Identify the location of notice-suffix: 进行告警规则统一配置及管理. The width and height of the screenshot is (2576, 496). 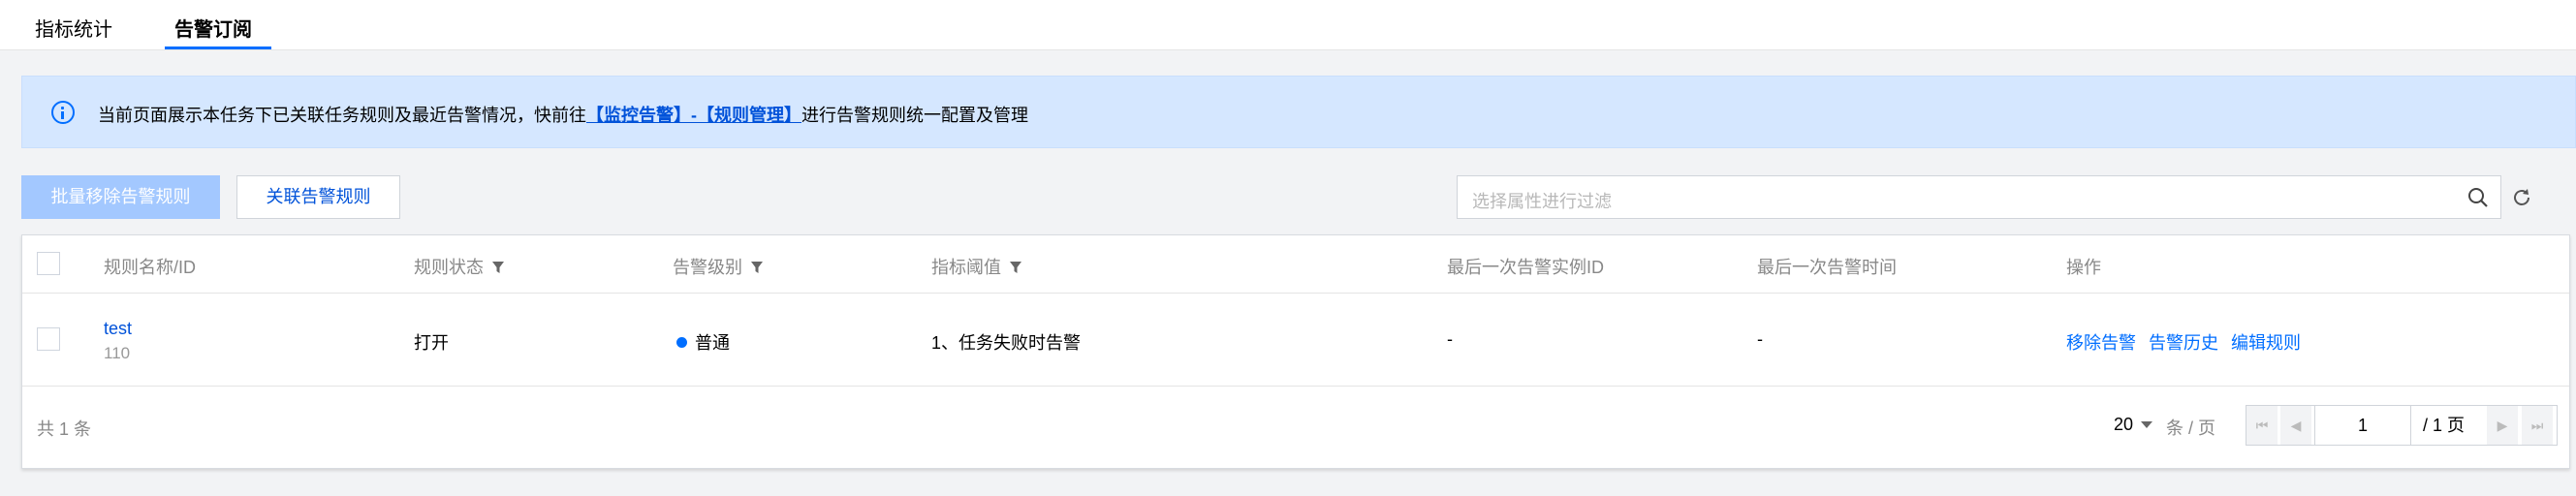
(914, 115).